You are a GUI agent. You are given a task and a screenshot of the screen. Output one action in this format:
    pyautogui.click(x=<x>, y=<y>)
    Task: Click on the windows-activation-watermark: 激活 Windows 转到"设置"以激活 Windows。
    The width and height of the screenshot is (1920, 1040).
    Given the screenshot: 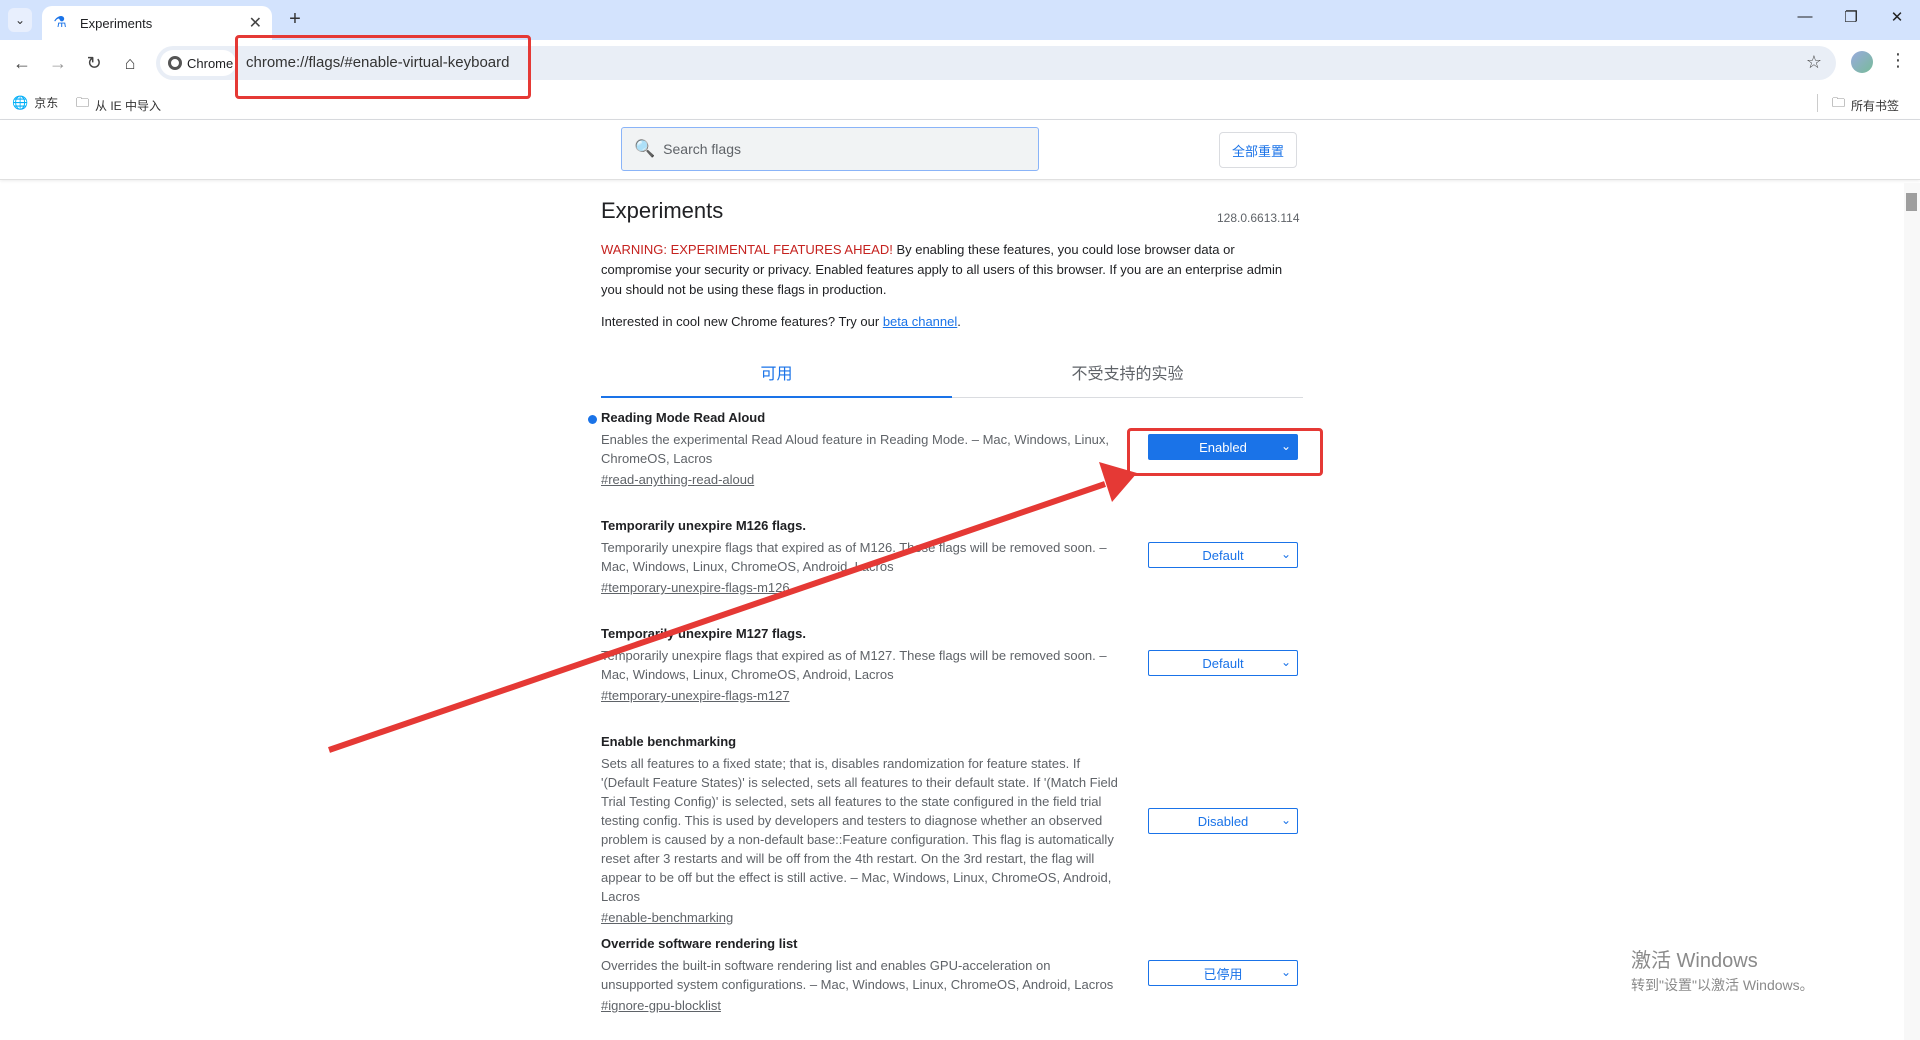 What is the action you would take?
    pyautogui.click(x=1722, y=969)
    